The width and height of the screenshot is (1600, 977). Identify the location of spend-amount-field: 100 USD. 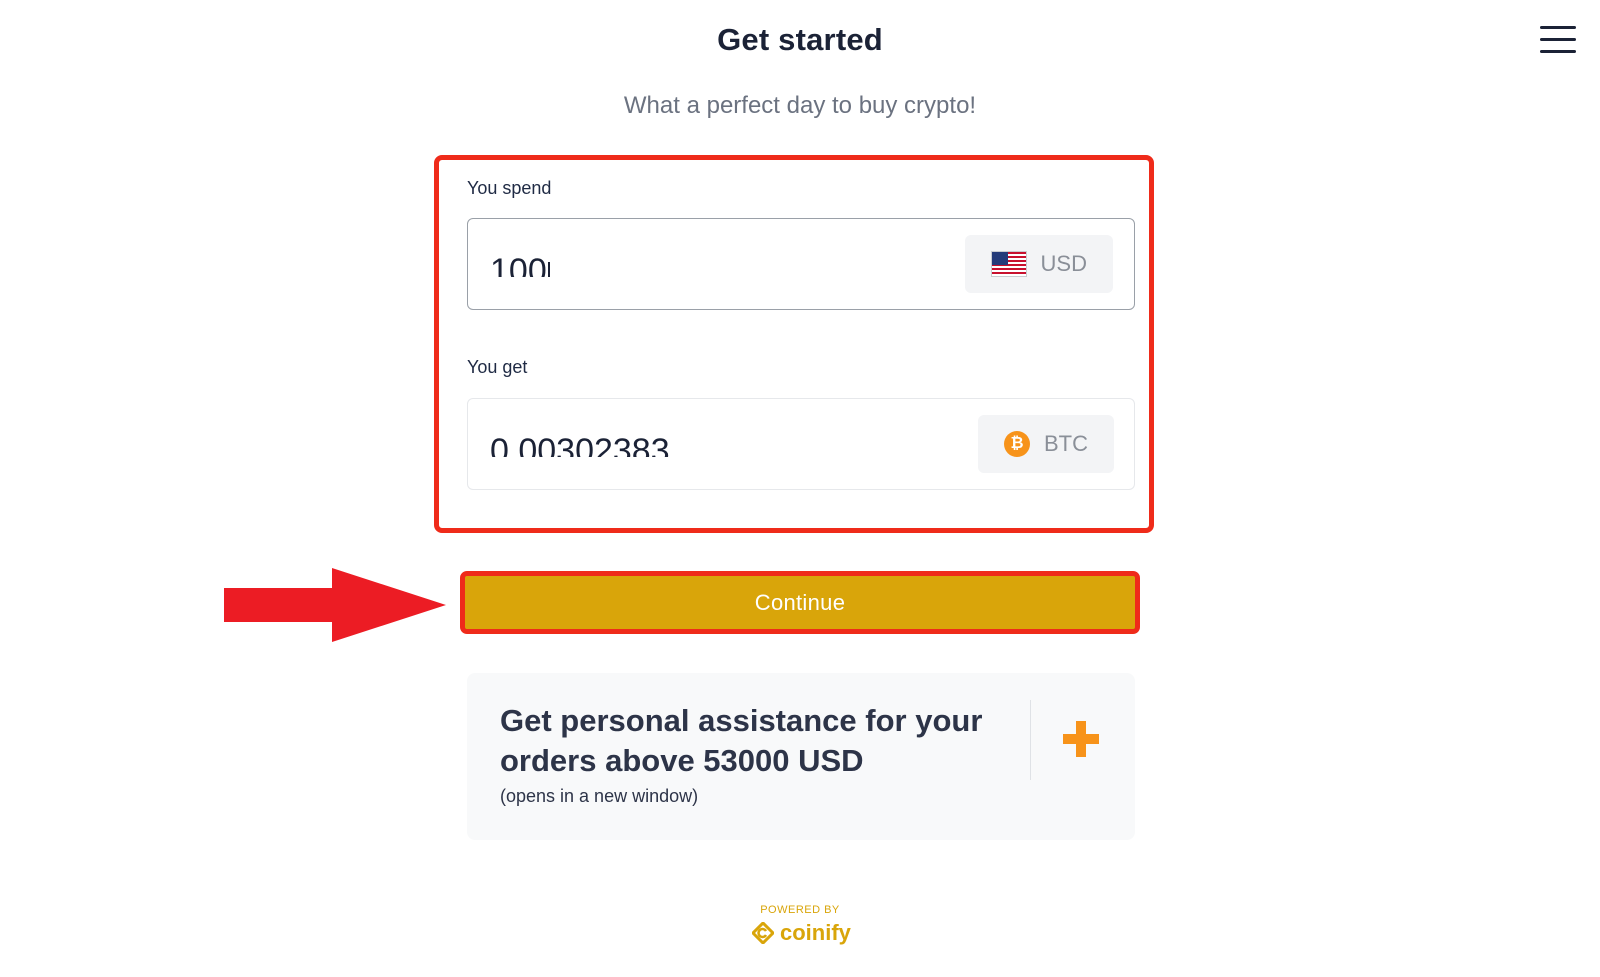
(801, 264).